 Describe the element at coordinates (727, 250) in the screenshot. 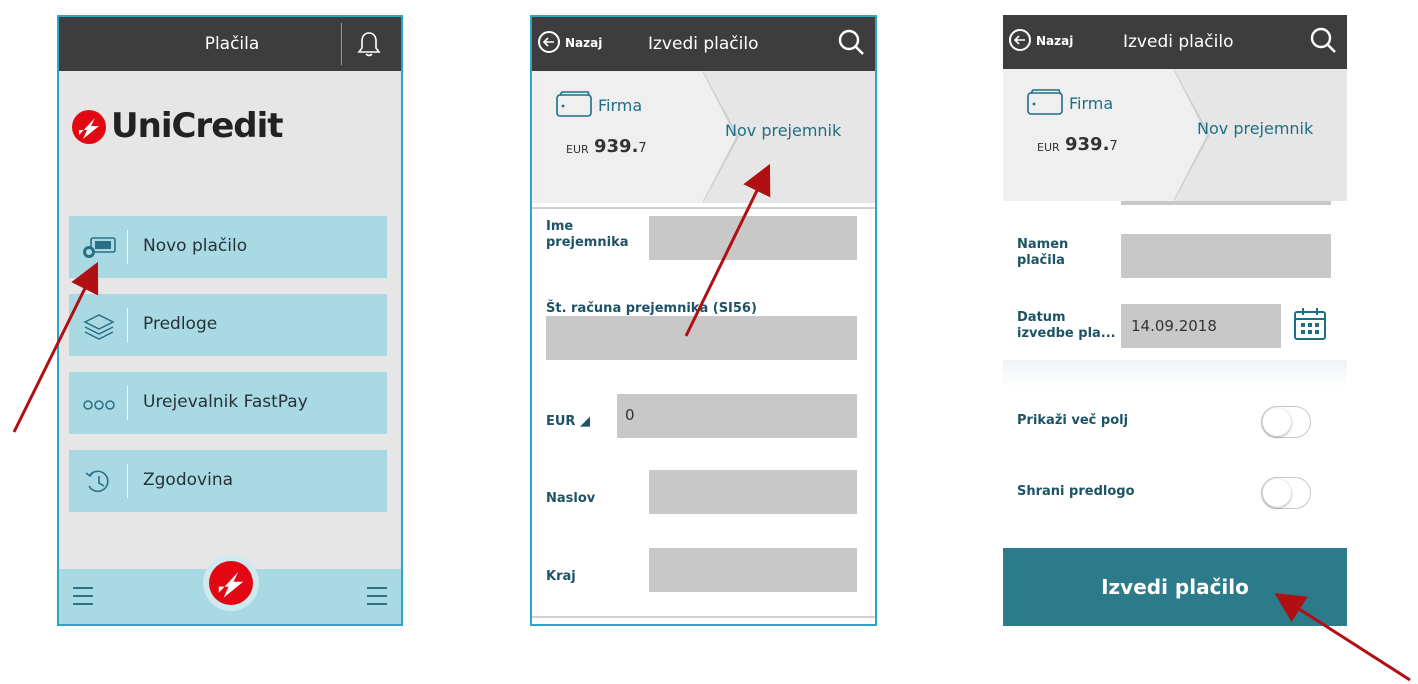

I see `arrow-to-new-recipient` at that location.